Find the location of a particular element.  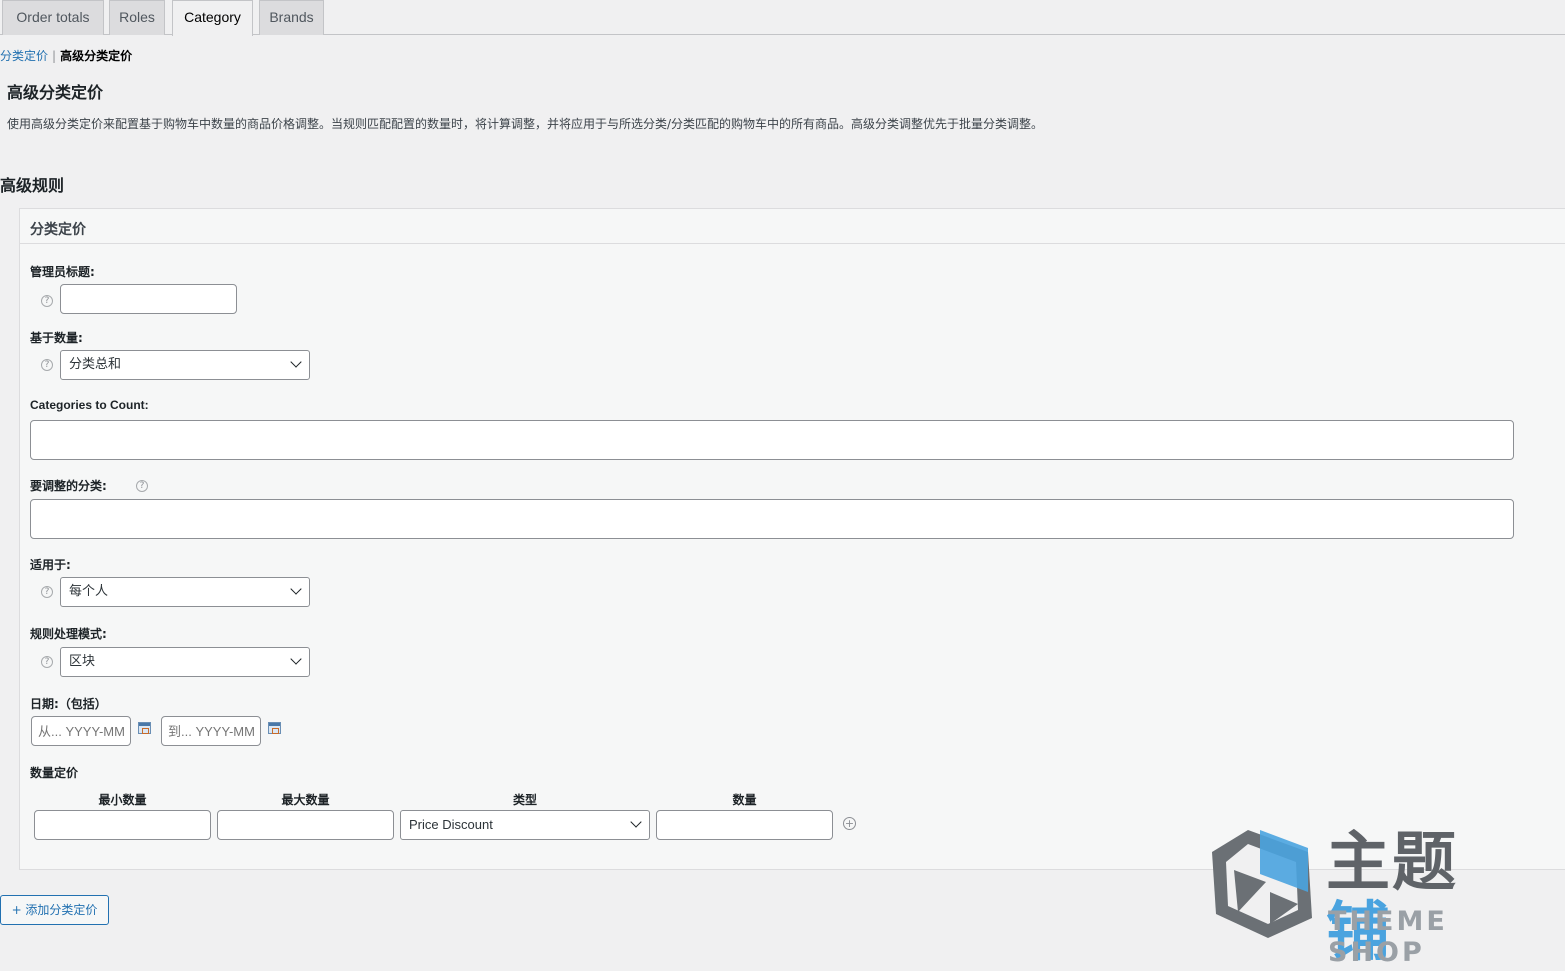

tab-bar: Order totals Roles Category Brands is located at coordinates (782, 18).